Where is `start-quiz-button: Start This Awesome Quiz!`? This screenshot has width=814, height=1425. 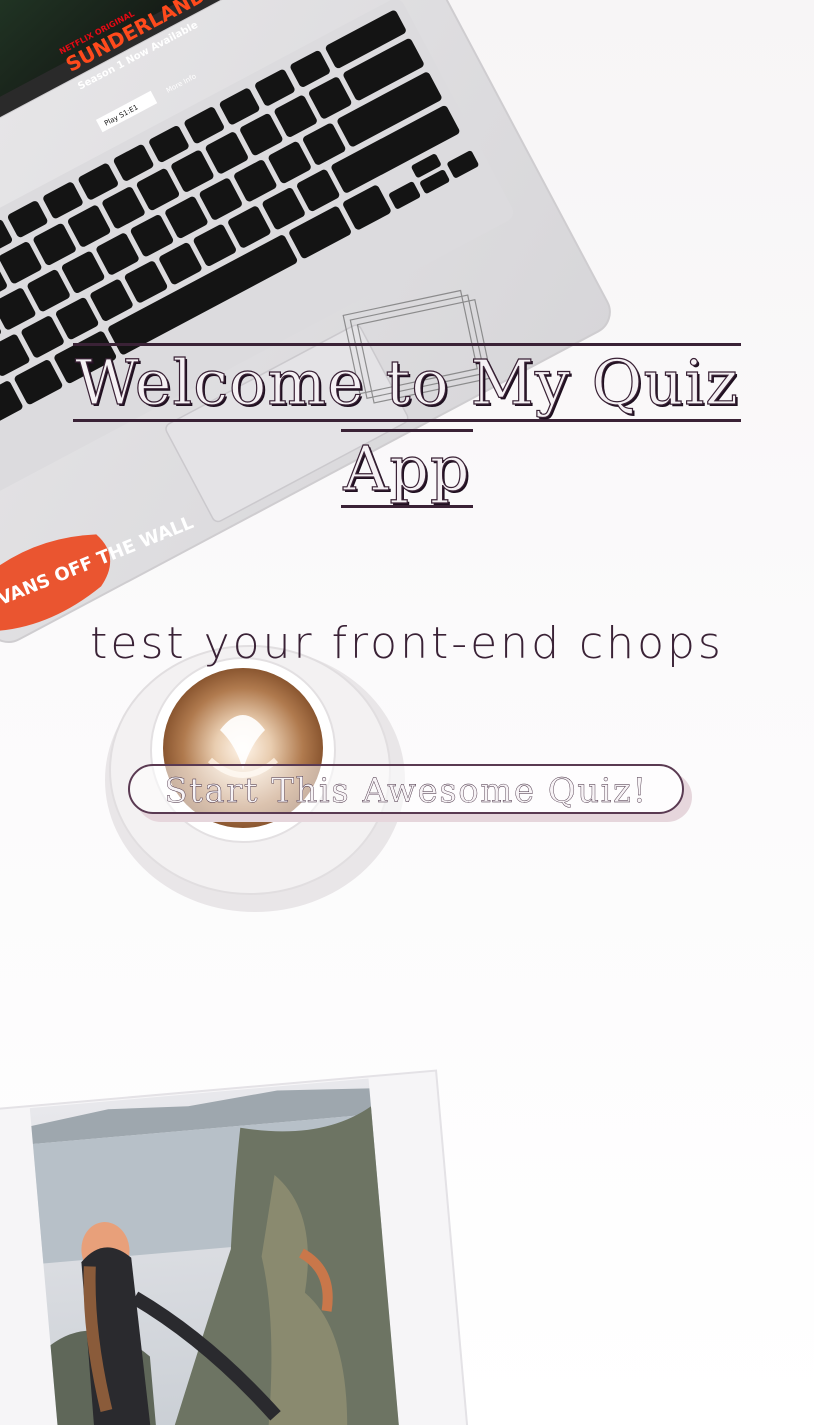
start-quiz-button: Start This Awesome Quiz! is located at coordinates (406, 789).